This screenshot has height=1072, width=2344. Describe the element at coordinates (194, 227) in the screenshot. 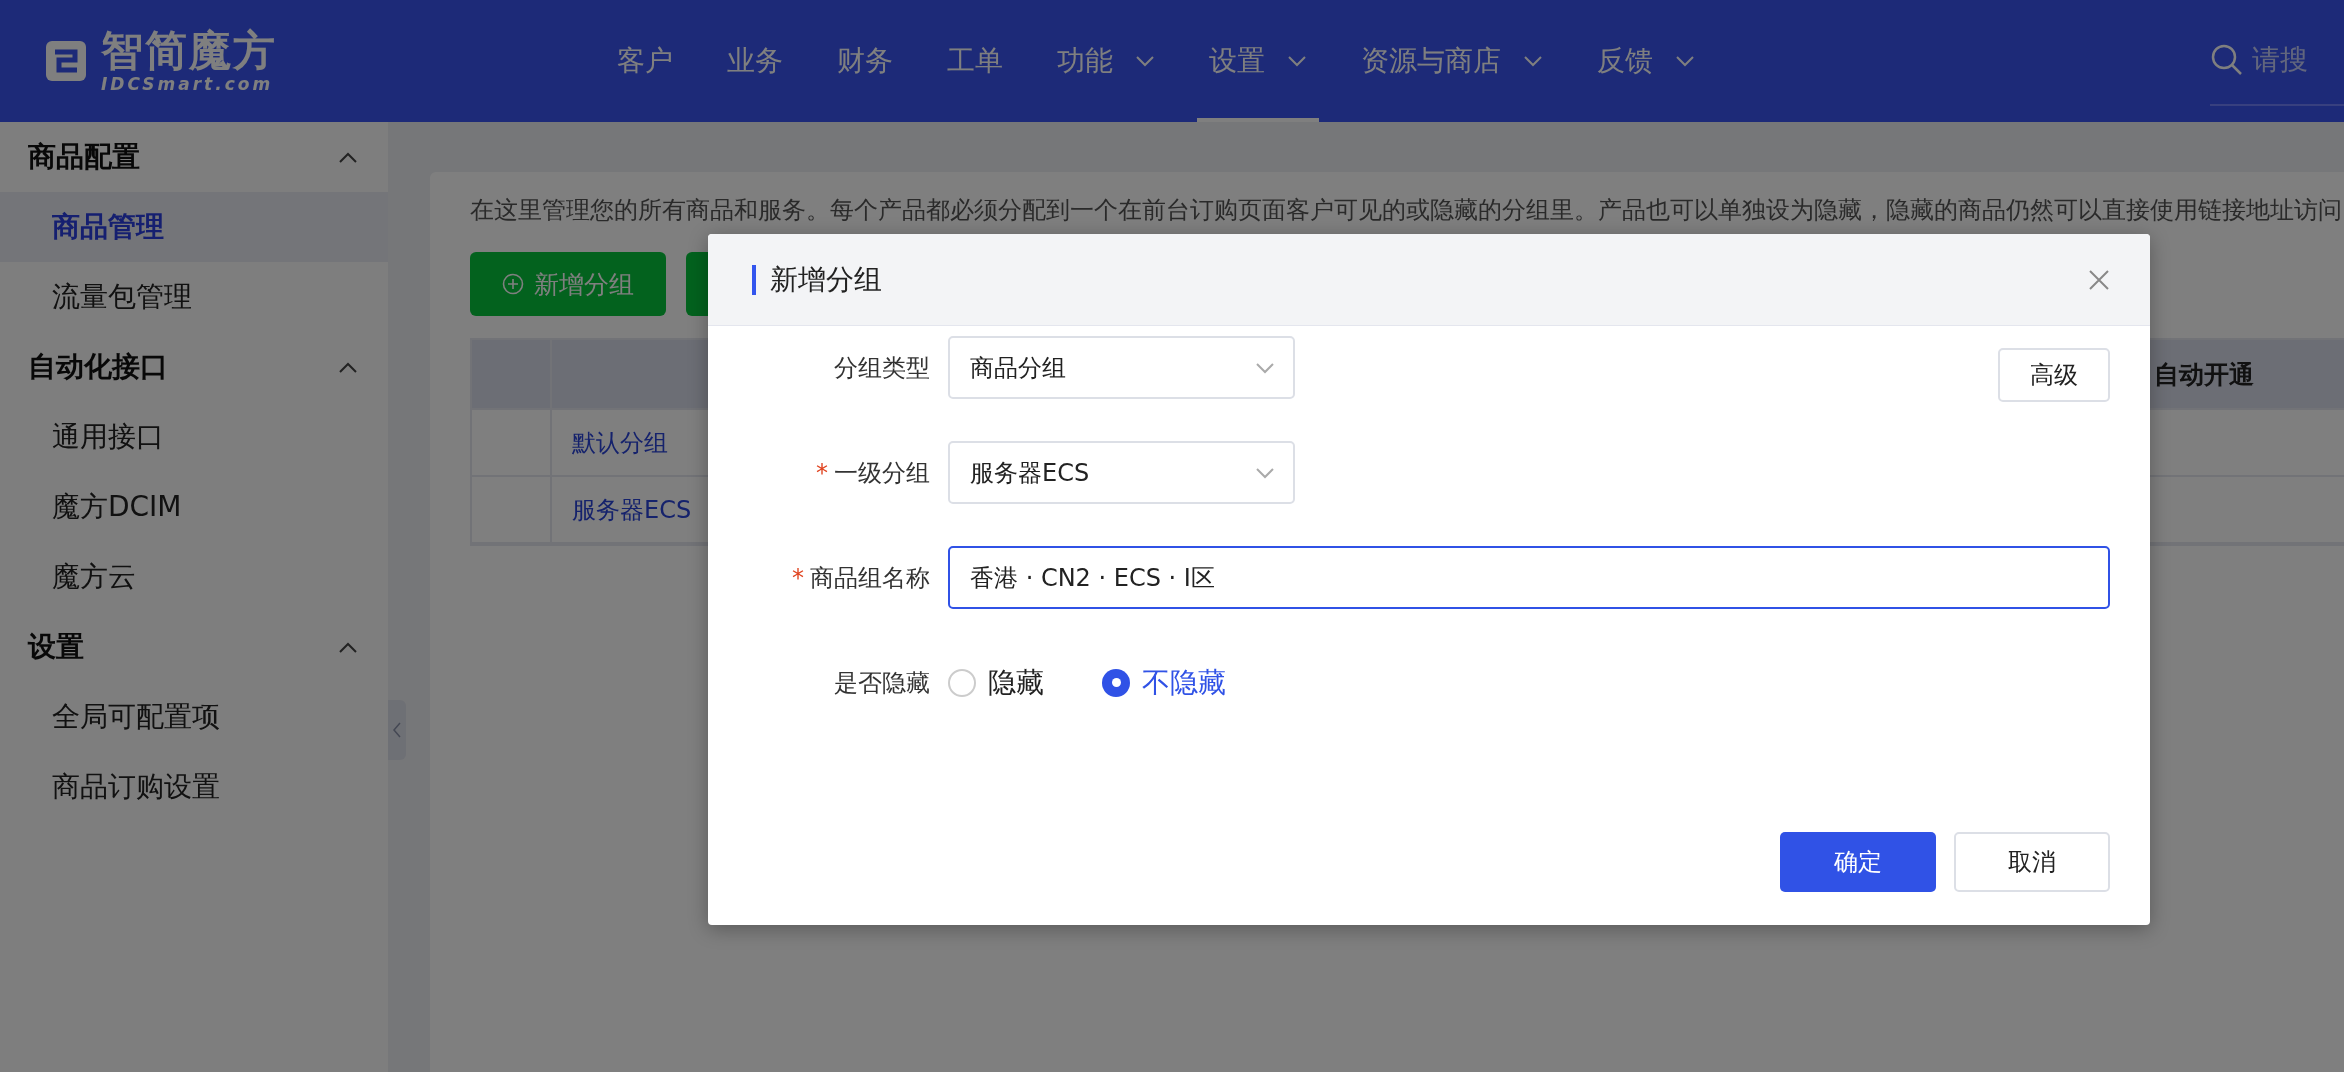

I see `sidebar-item: 商品管理` at that location.